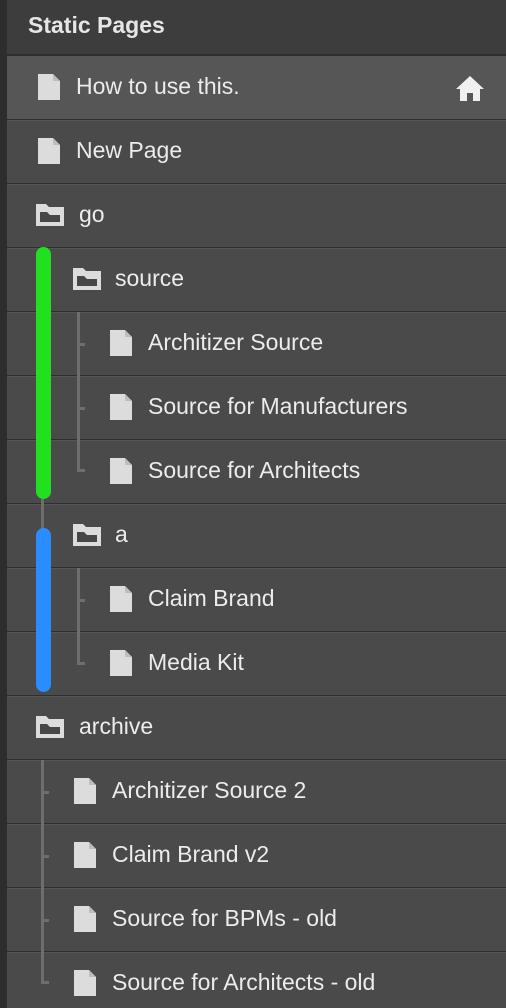 This screenshot has width=506, height=1008. What do you see at coordinates (256, 215) in the screenshot?
I see `folder-item-go: go` at bounding box center [256, 215].